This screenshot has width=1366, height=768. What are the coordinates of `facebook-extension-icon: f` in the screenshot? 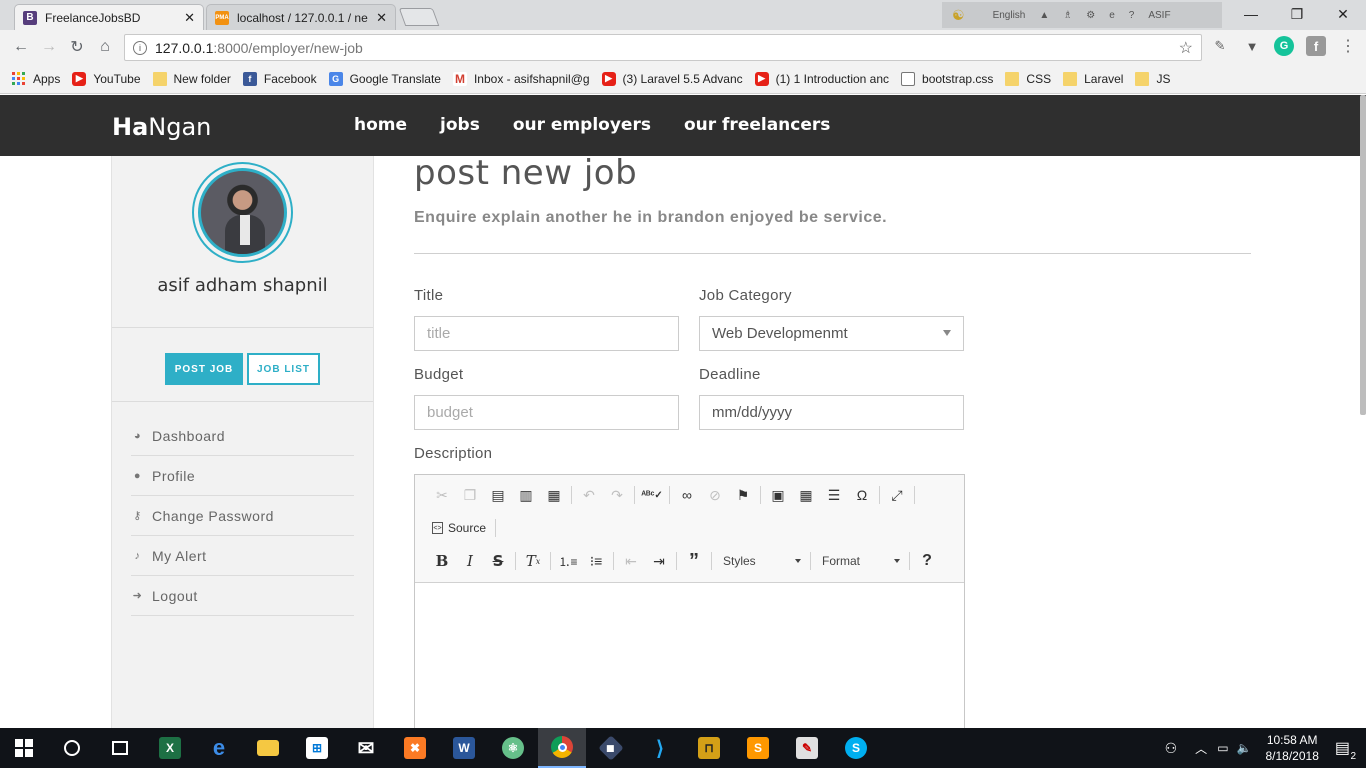 It's located at (1316, 46).